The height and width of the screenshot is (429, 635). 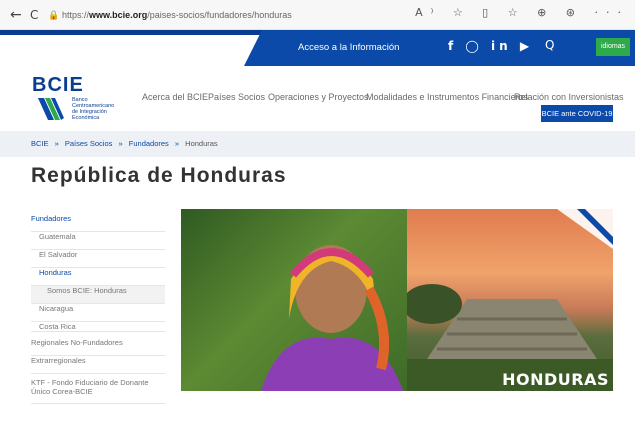 I want to click on logo-stripes-icon, so click(x=51, y=109).